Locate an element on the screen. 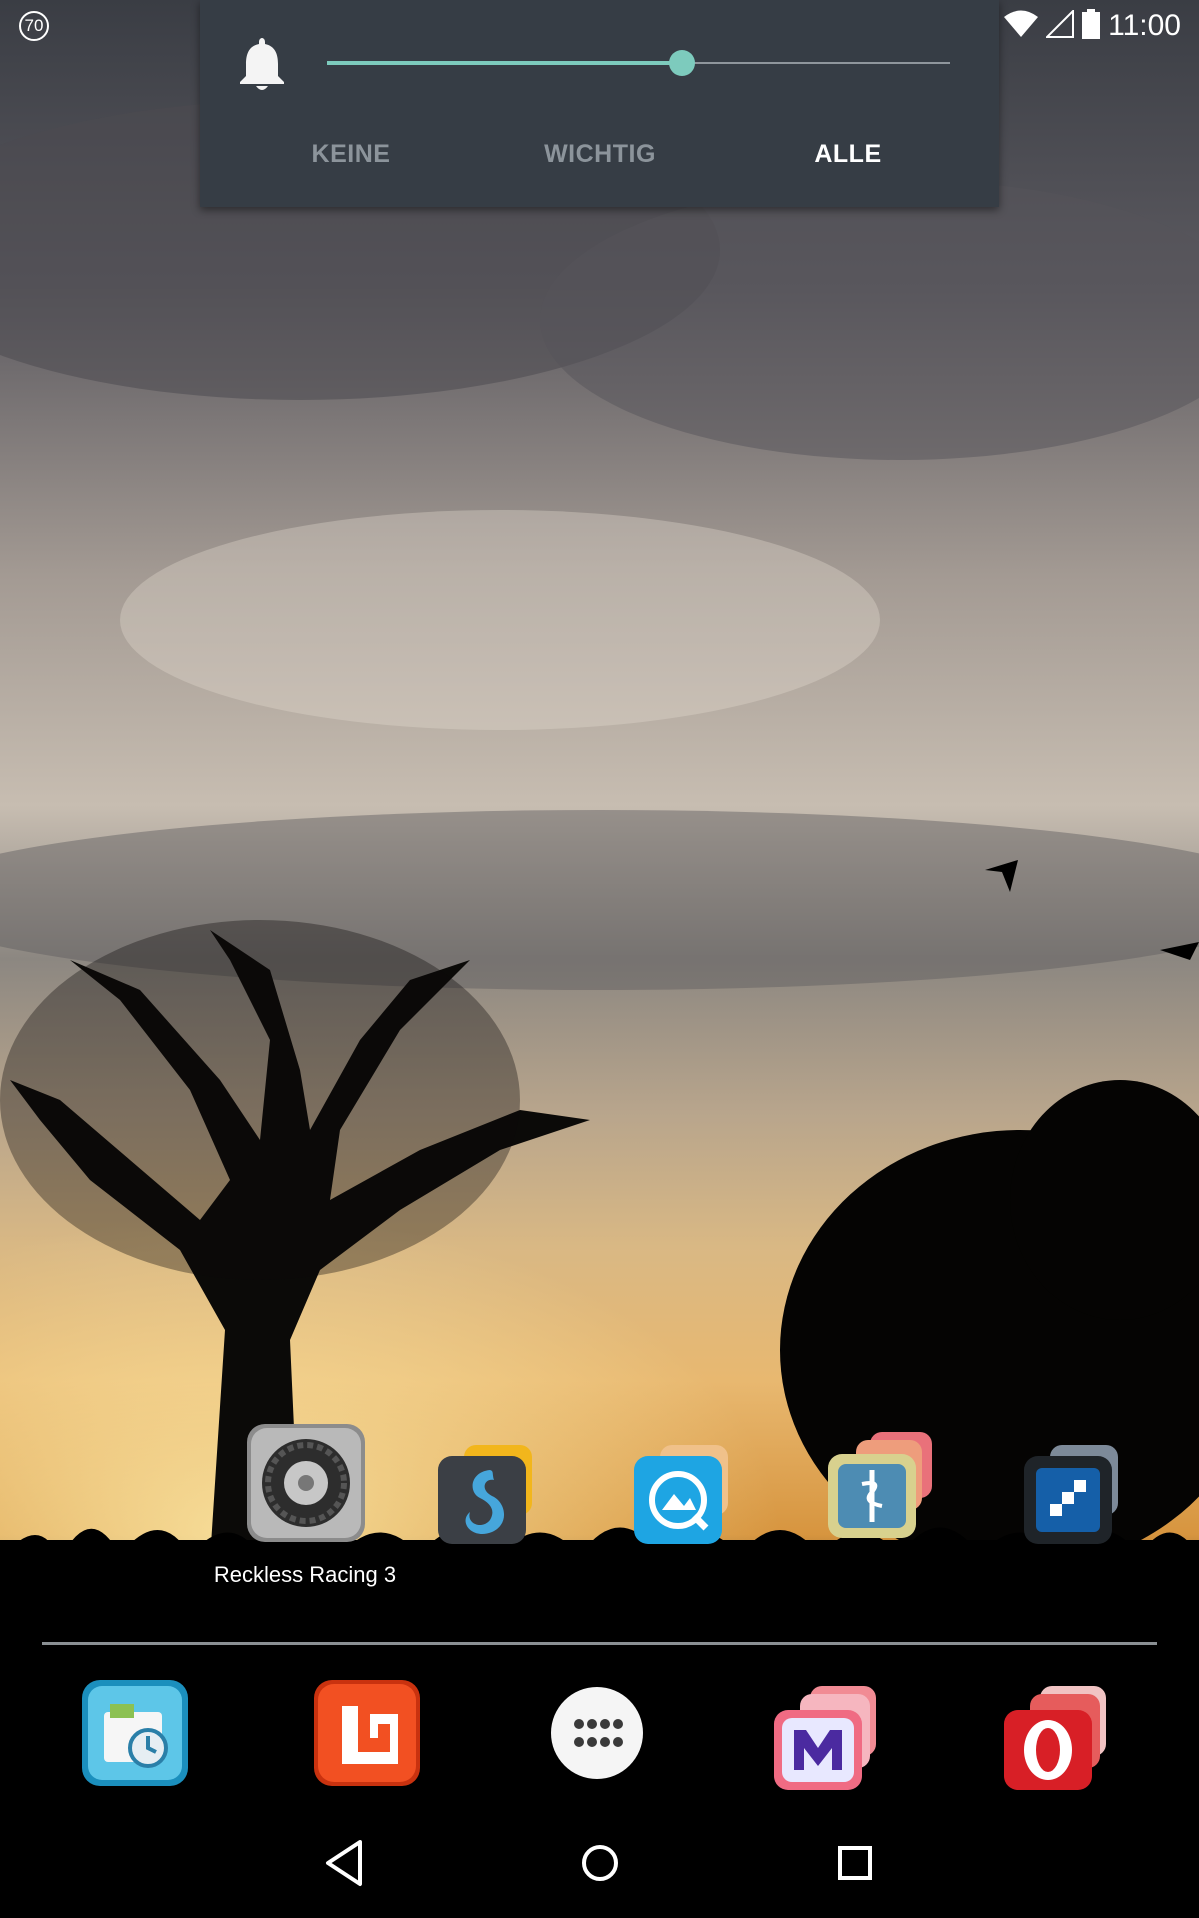  volume-slider is located at coordinates (638, 63).